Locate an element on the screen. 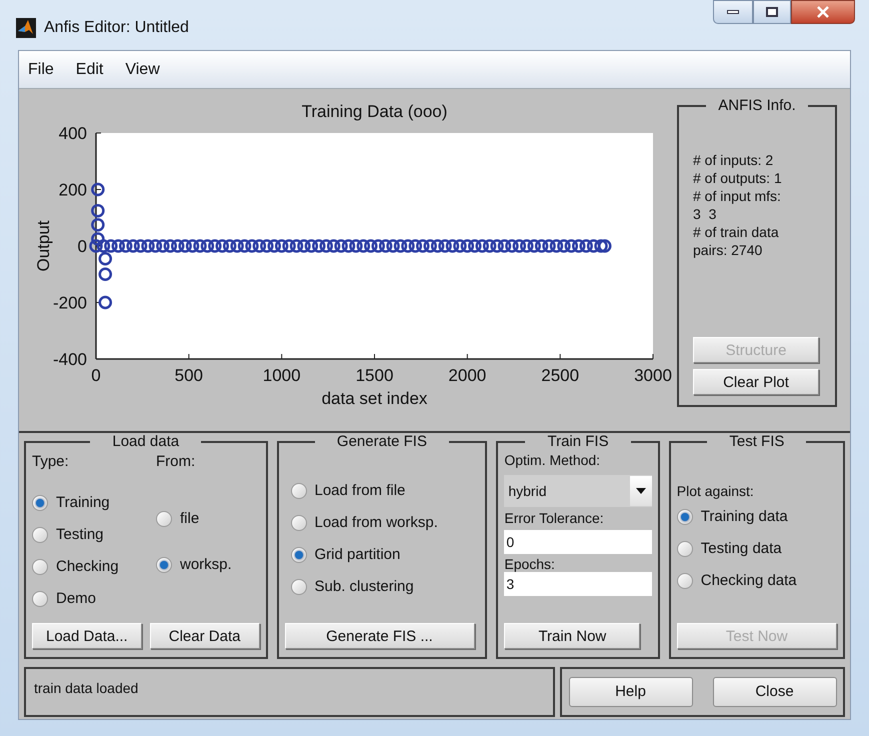 This screenshot has width=869, height=736. push-button: Help is located at coordinates (630, 692).